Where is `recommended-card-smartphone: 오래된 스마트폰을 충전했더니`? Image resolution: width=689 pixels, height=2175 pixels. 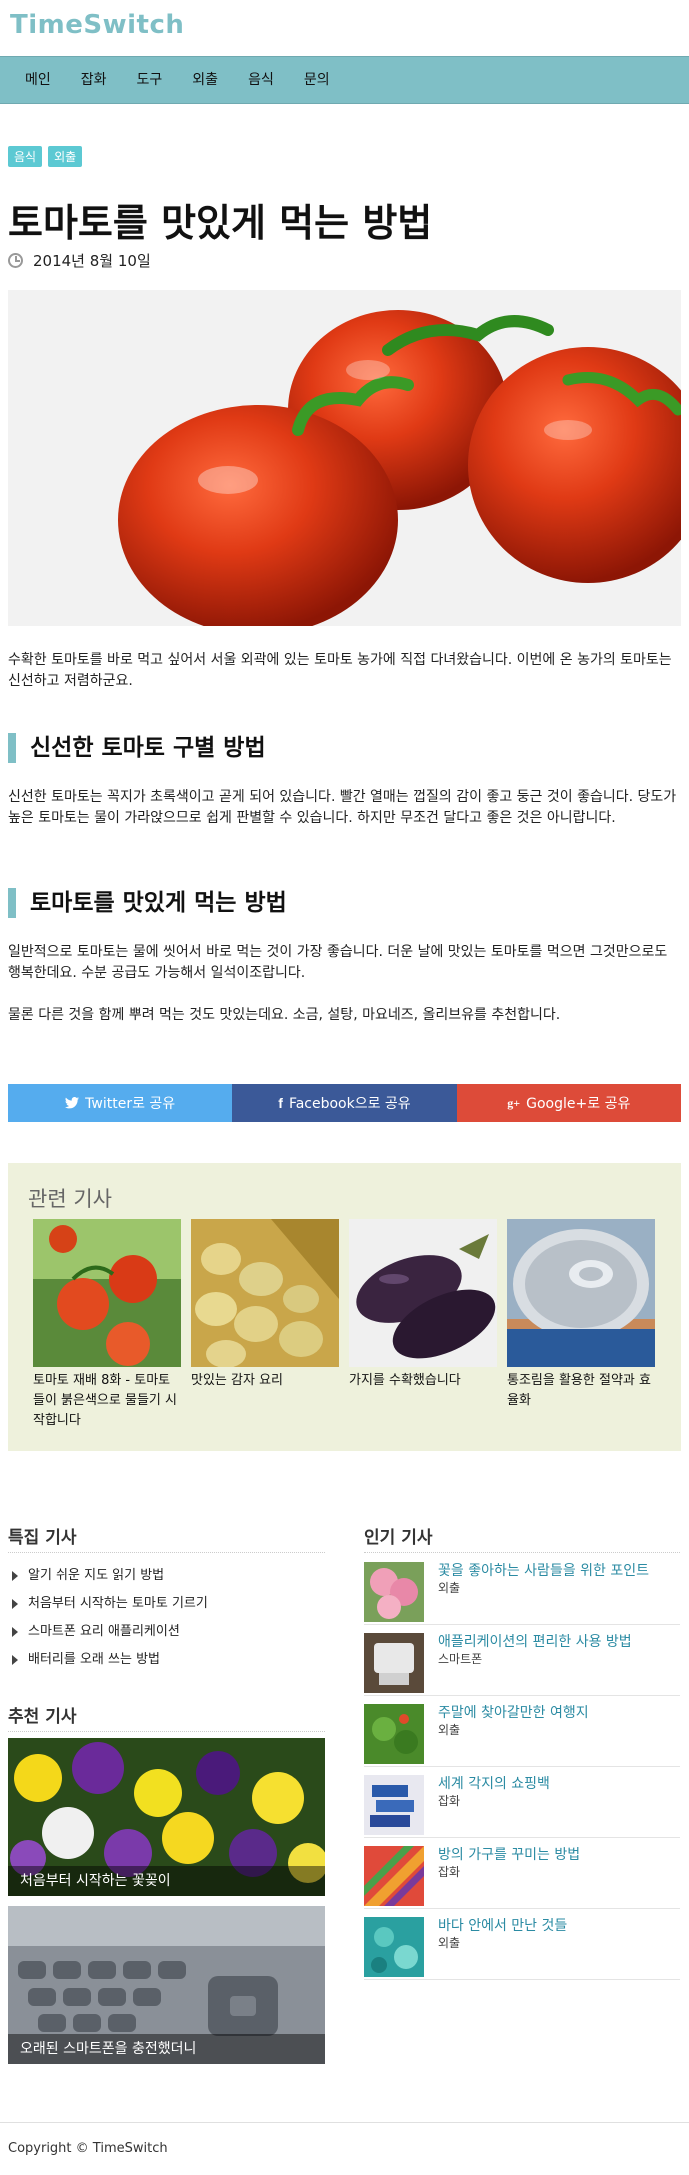 recommended-card-smartphone: 오래된 스마트폰을 충전했더니 is located at coordinates (166, 1985).